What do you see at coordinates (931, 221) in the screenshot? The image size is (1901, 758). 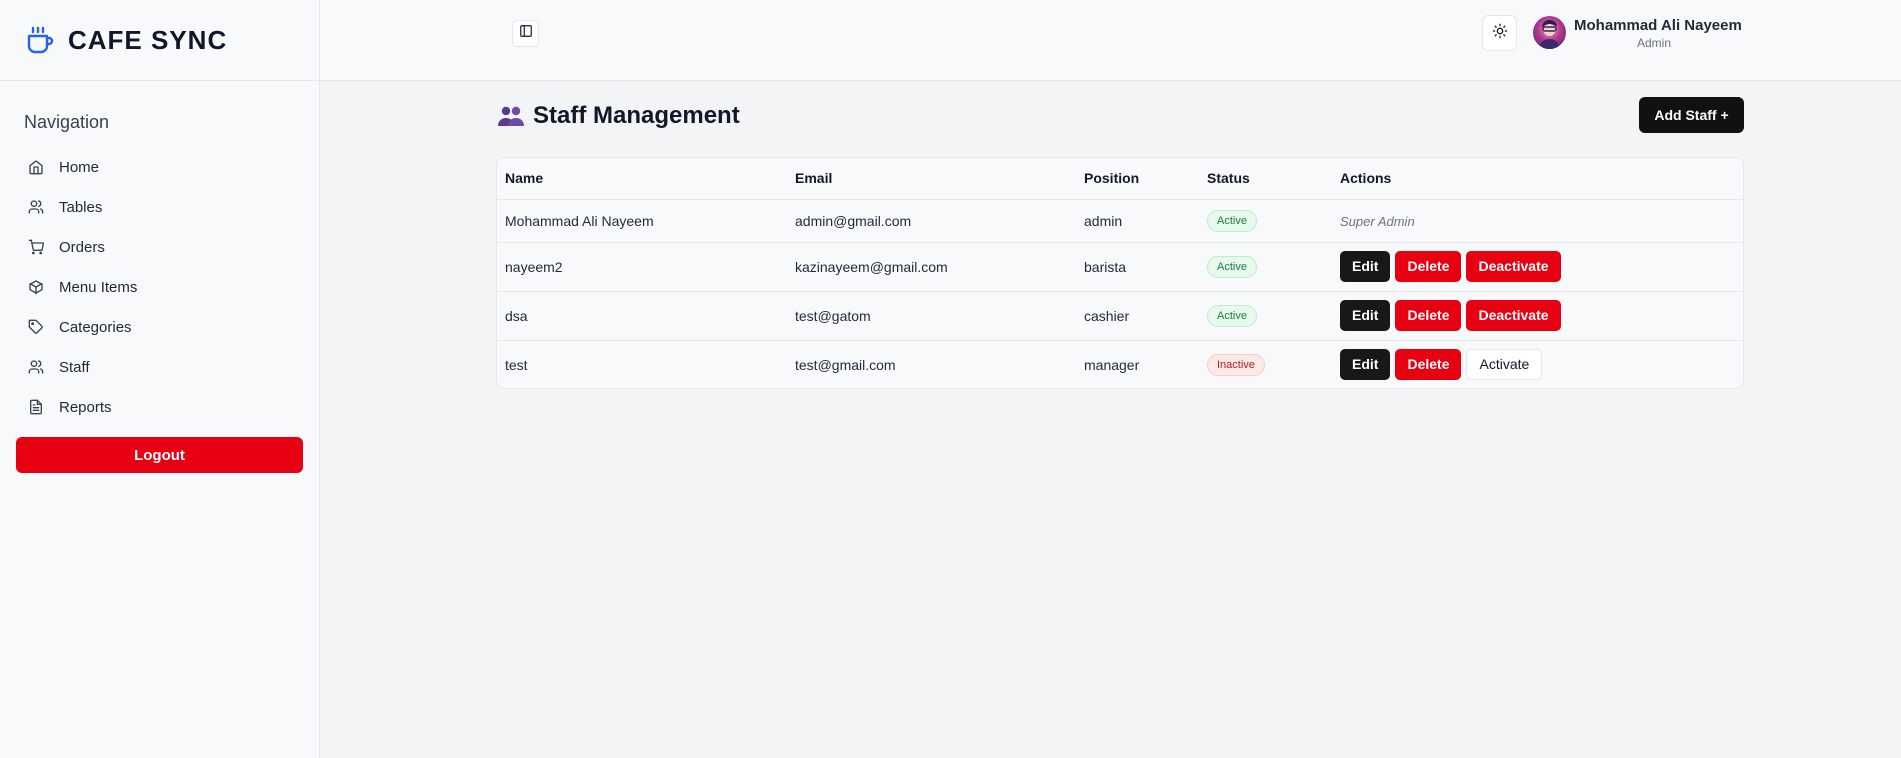 I see `cell-email: admin@gmail.com` at bounding box center [931, 221].